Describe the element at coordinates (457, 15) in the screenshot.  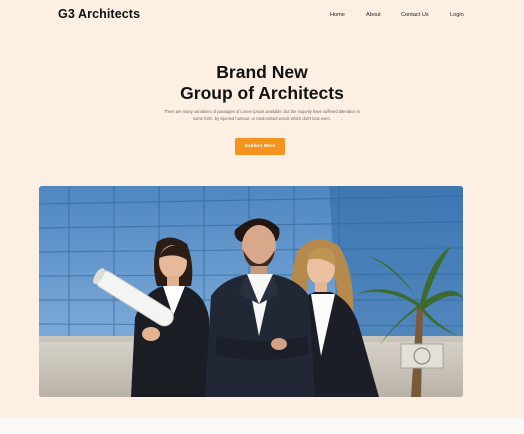
I see `nav-login-link: Login` at that location.